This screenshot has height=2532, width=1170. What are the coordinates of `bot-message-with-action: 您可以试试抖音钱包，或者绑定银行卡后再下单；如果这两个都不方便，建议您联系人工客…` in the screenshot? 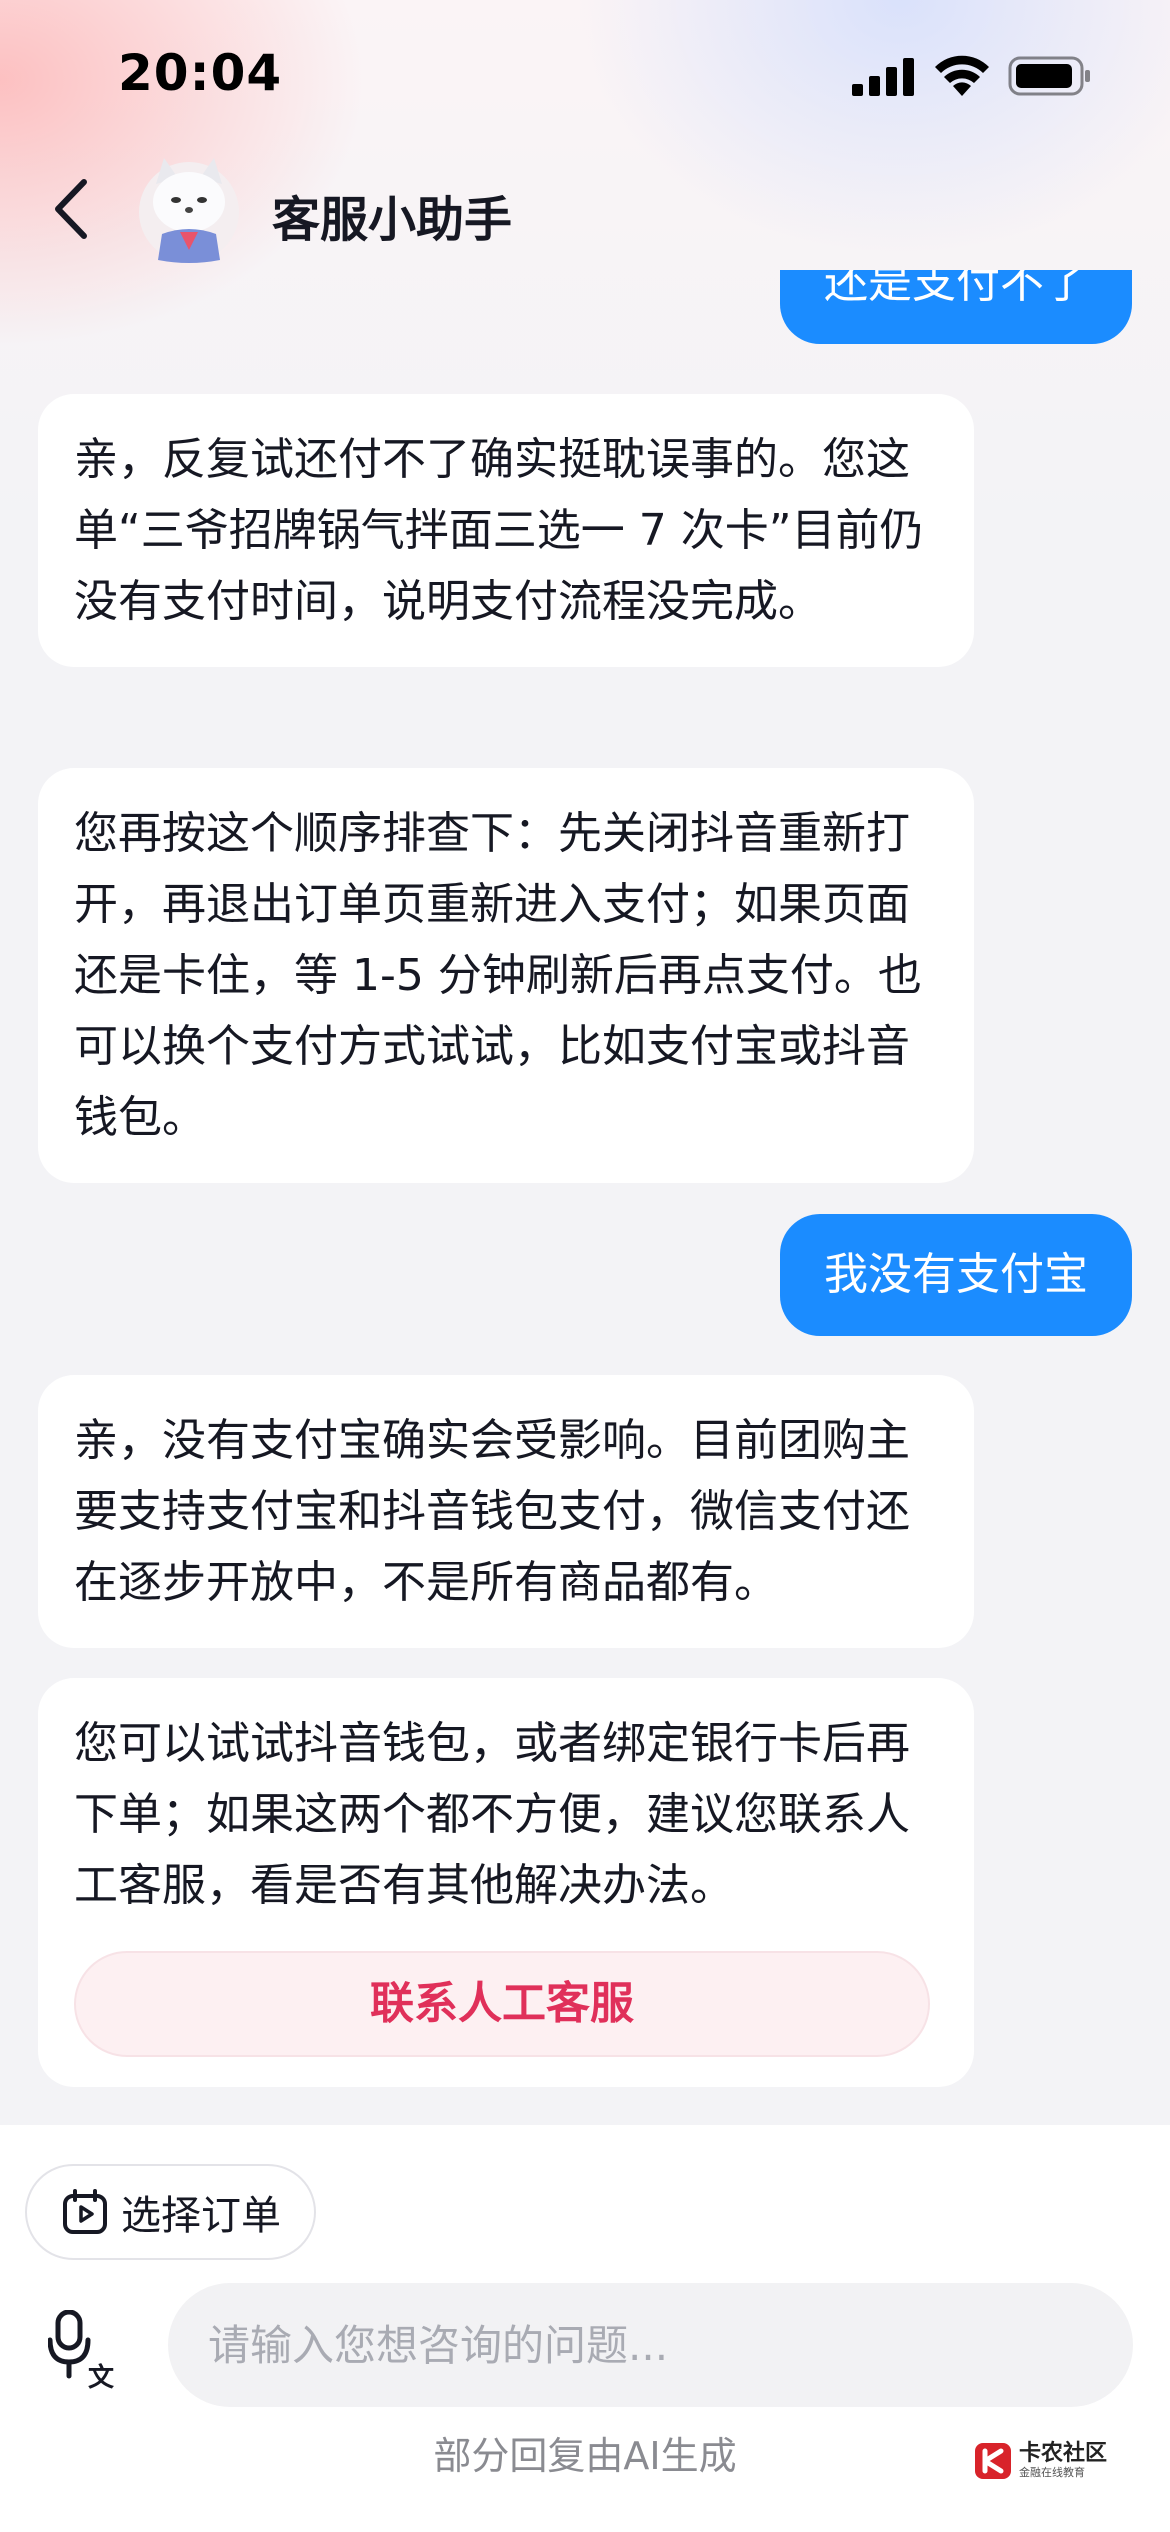 It's located at (506, 1882).